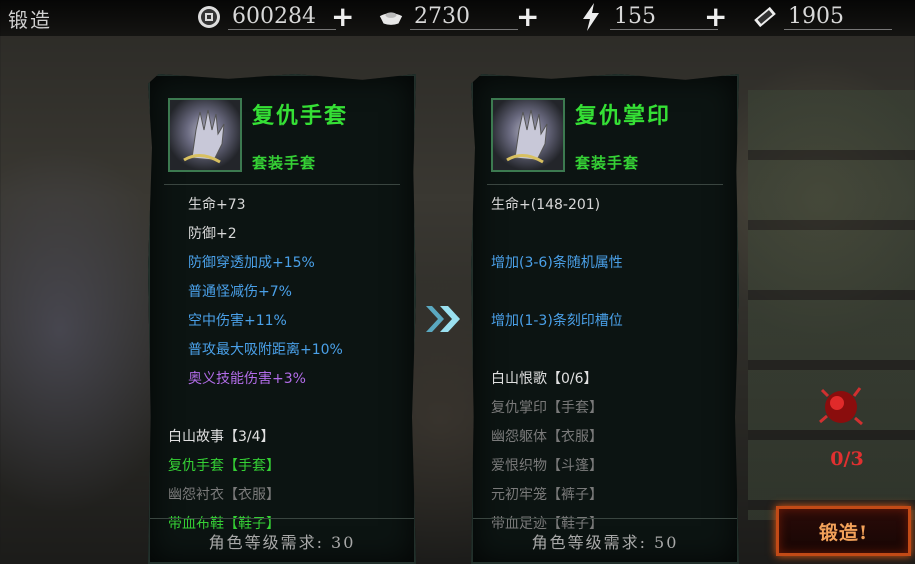  What do you see at coordinates (847, 459) in the screenshot?
I see `material-count: 0/3` at bounding box center [847, 459].